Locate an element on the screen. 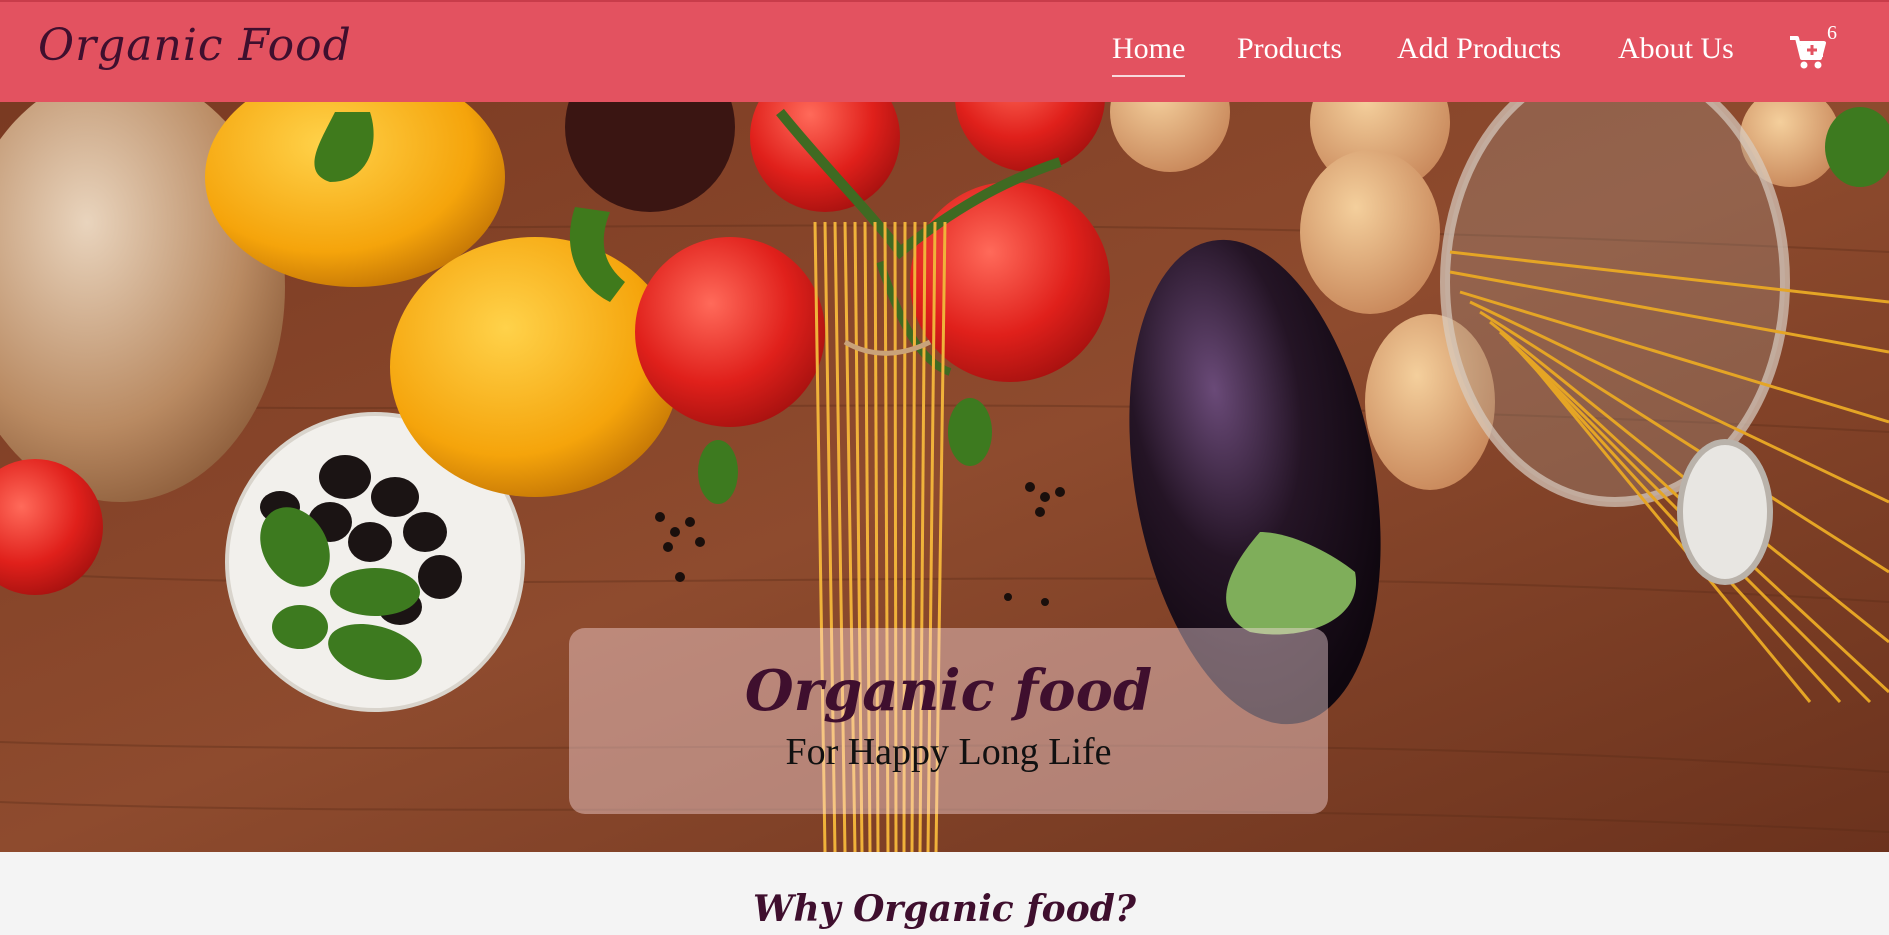  hero-caption: Organic food For Happy Long Life is located at coordinates (948, 721).